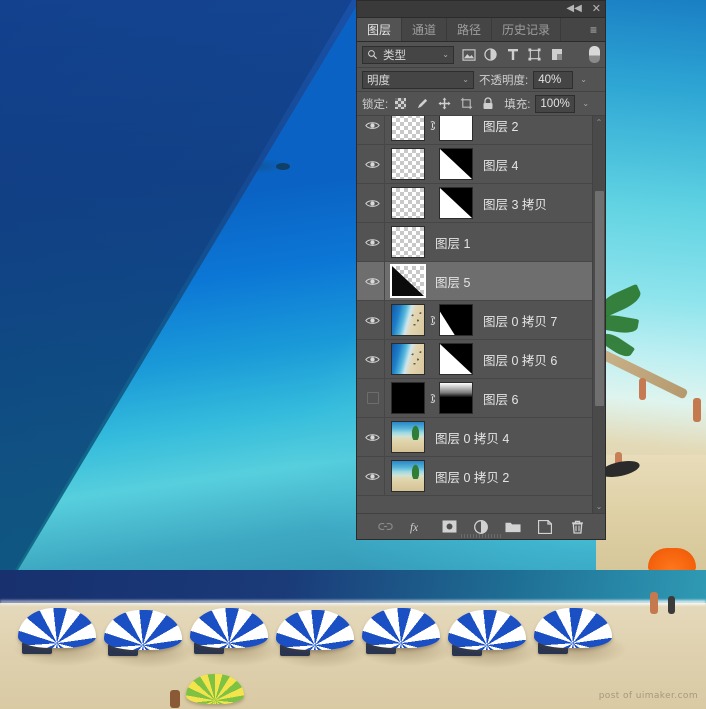 The width and height of the screenshot is (706, 709). What do you see at coordinates (599, 506) in the screenshot?
I see `scroll-down-icon: ⌄` at bounding box center [599, 506].